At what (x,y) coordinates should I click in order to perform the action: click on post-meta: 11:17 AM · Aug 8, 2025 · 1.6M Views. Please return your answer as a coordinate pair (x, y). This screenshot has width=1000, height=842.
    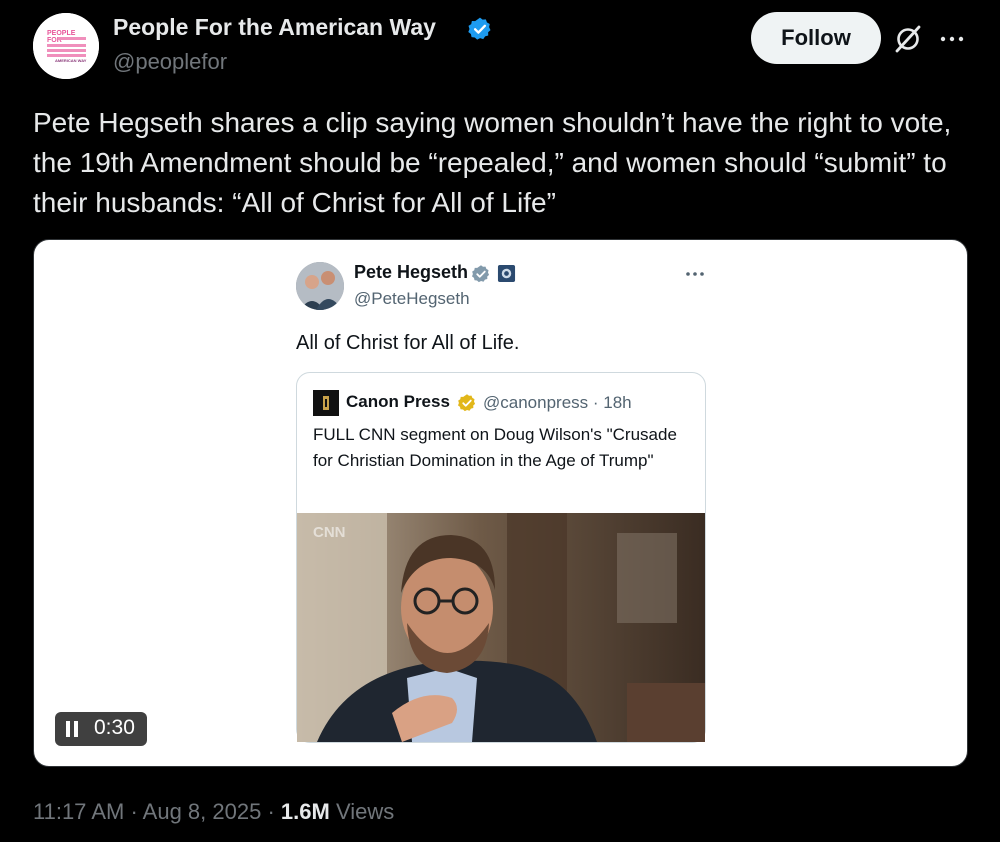
    Looking at the image, I should click on (213, 812).